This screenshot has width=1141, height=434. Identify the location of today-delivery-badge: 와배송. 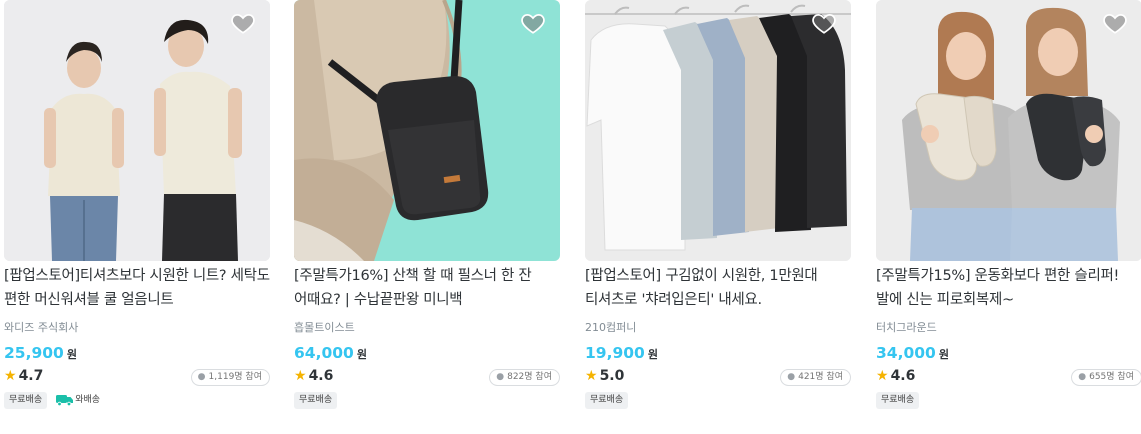
(81, 400).